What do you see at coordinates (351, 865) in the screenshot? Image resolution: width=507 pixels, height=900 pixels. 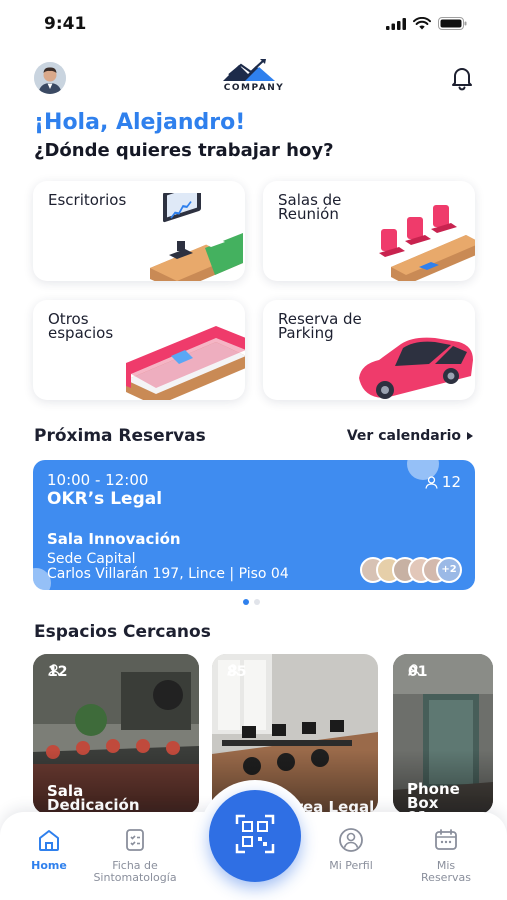 I see `nav-profile-label: Mi Perfil` at bounding box center [351, 865].